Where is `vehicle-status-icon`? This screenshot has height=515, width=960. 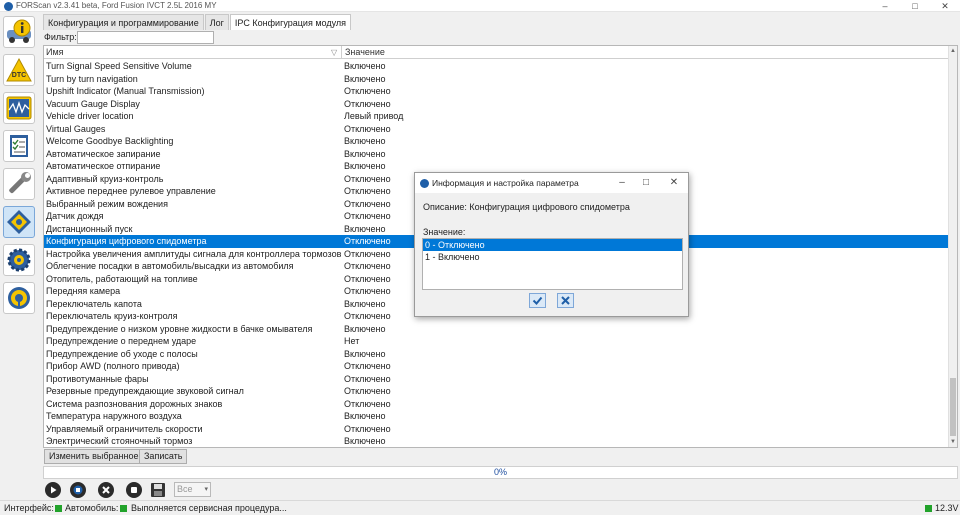
vehicle-status-icon is located at coordinates (123, 508).